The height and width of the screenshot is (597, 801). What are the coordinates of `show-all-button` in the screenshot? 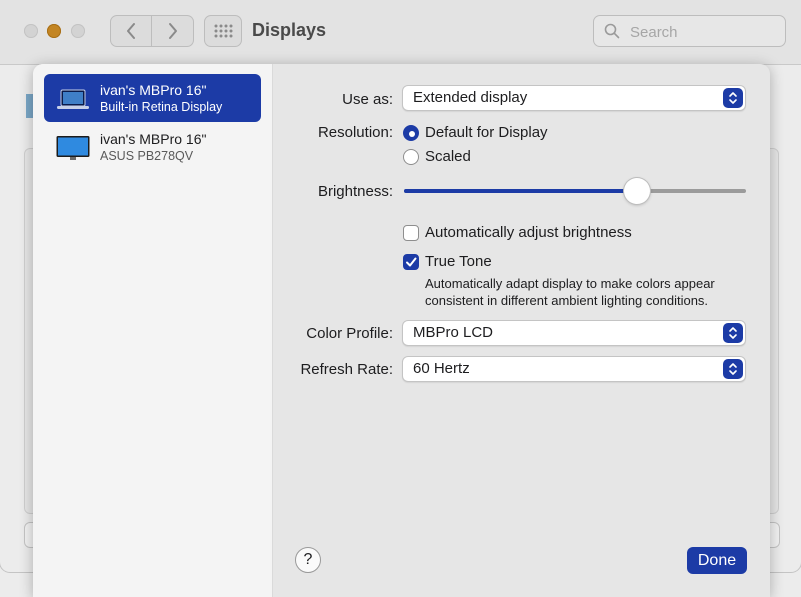 It's located at (223, 31).